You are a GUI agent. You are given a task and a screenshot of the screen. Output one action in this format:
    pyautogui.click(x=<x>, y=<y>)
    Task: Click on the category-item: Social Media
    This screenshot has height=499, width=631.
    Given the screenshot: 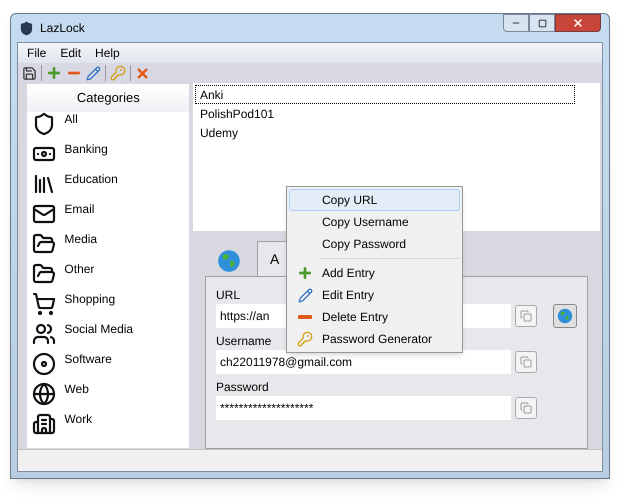 What is the action you would take?
    pyautogui.click(x=108, y=337)
    